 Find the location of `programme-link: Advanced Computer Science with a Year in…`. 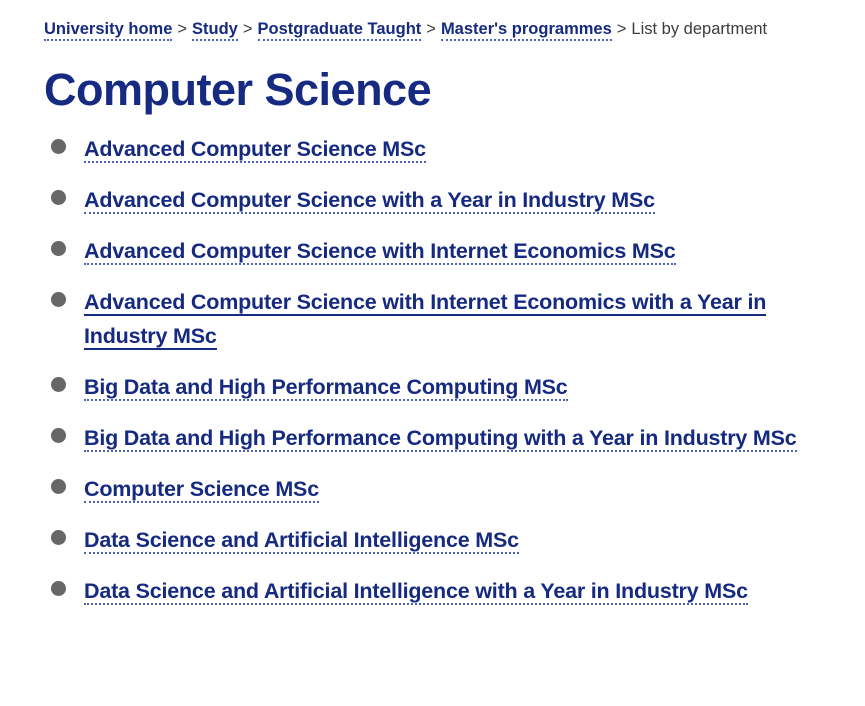

programme-link: Advanced Computer Science with a Year in… is located at coordinates (369, 201).